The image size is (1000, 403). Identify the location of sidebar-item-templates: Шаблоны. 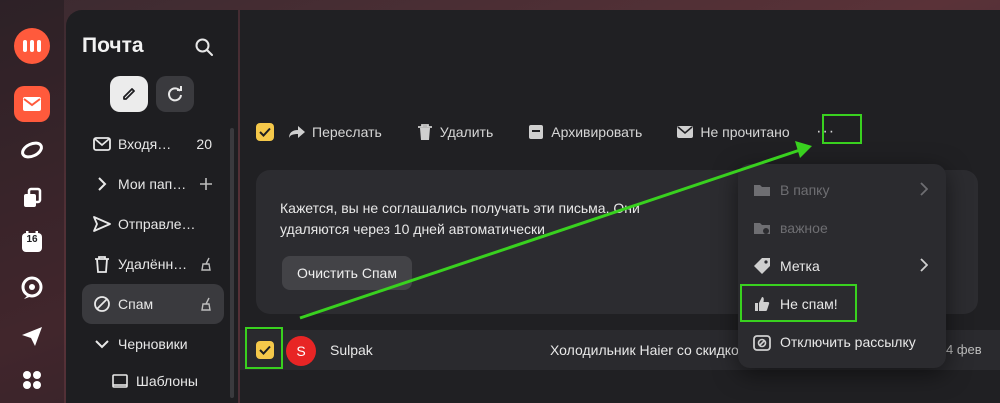
(153, 381).